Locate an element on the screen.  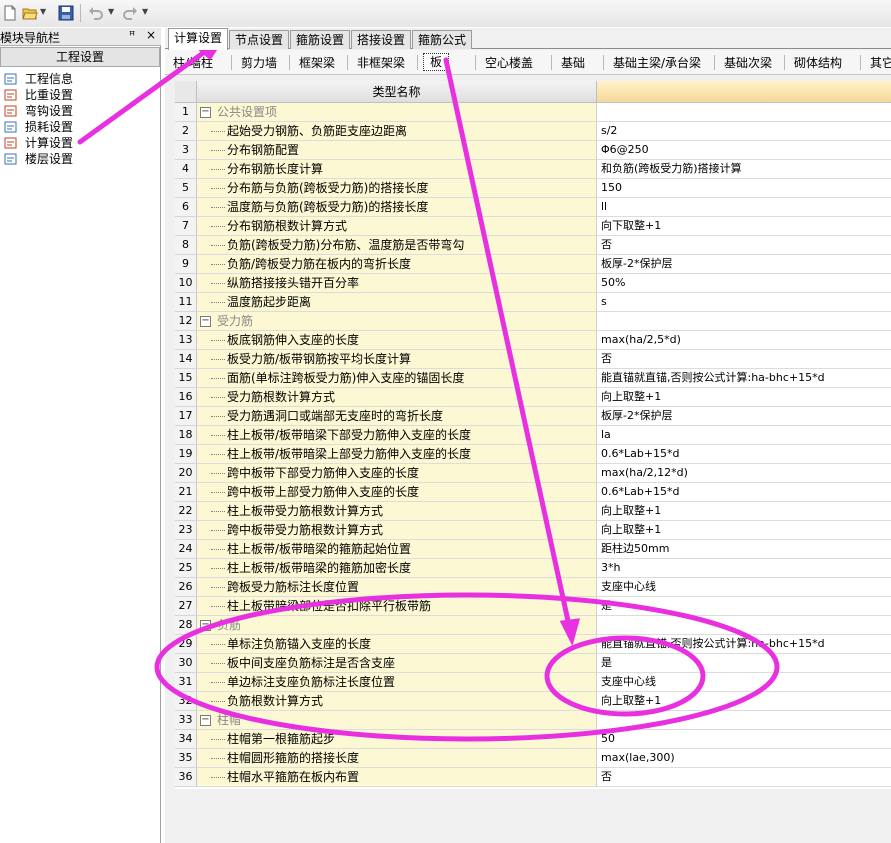
subtab: 板 is located at coordinates (436, 62).